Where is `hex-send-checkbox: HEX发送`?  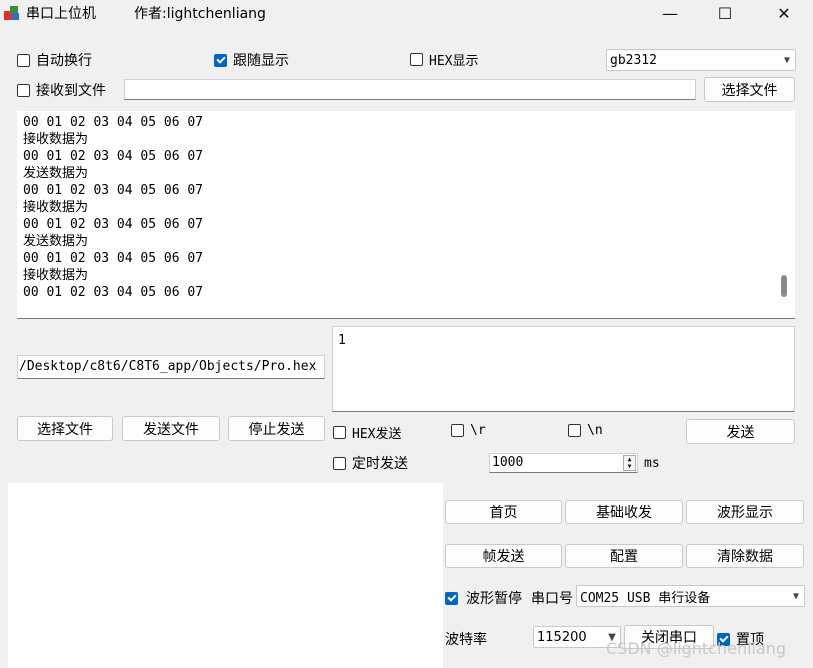 hex-send-checkbox: HEX发送 is located at coordinates (367, 432).